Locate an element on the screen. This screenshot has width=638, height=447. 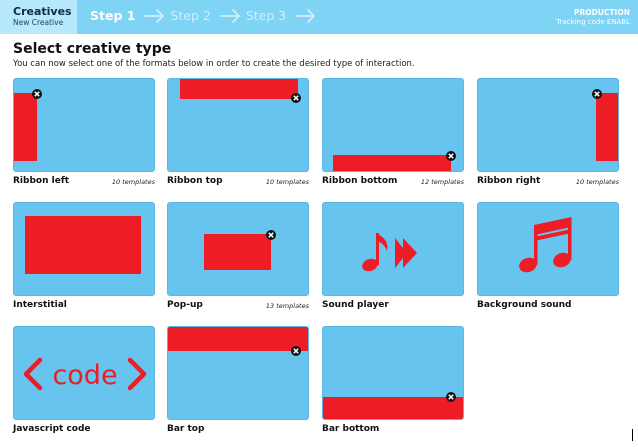
bar-bottom-icon is located at coordinates (393, 405).